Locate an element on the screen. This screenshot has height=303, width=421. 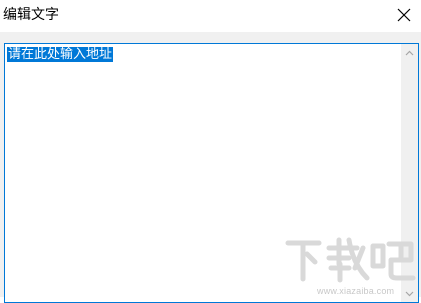
scroll-down-button is located at coordinates (409, 293).